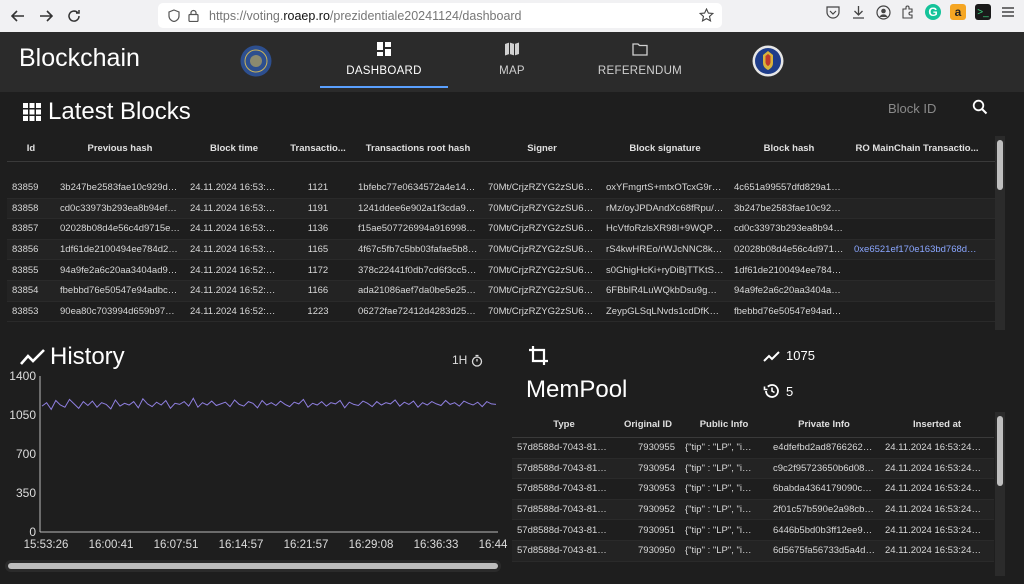 The image size is (1024, 584). I want to click on tab-map: MAP, so click(512, 63).